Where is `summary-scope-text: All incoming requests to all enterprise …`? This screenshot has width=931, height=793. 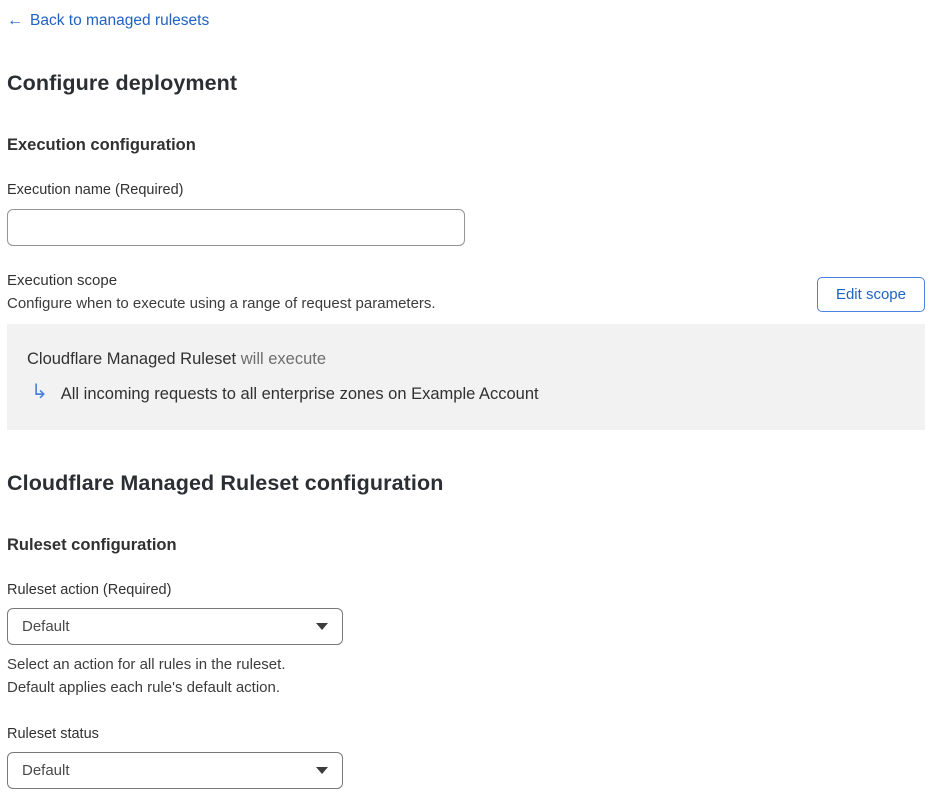 summary-scope-text: All incoming requests to all enterprise … is located at coordinates (299, 393).